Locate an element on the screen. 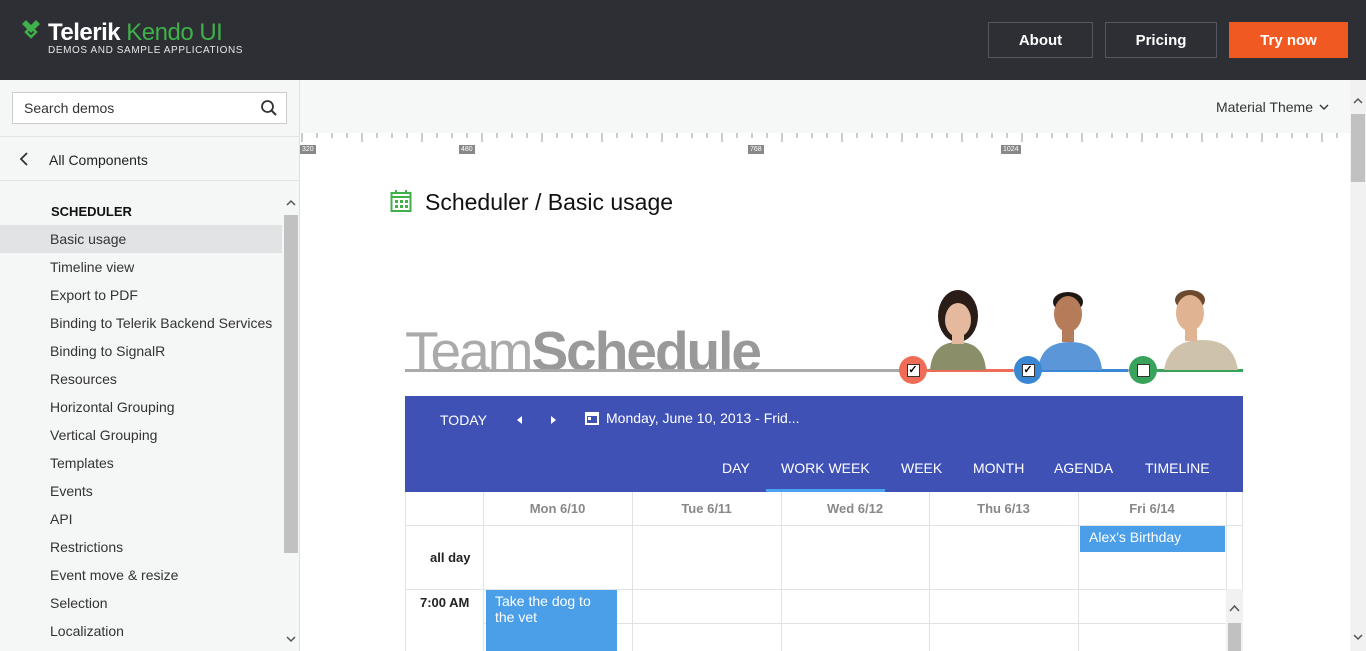 The image size is (1366, 651). logo-product: Kendo UI is located at coordinates (174, 32).